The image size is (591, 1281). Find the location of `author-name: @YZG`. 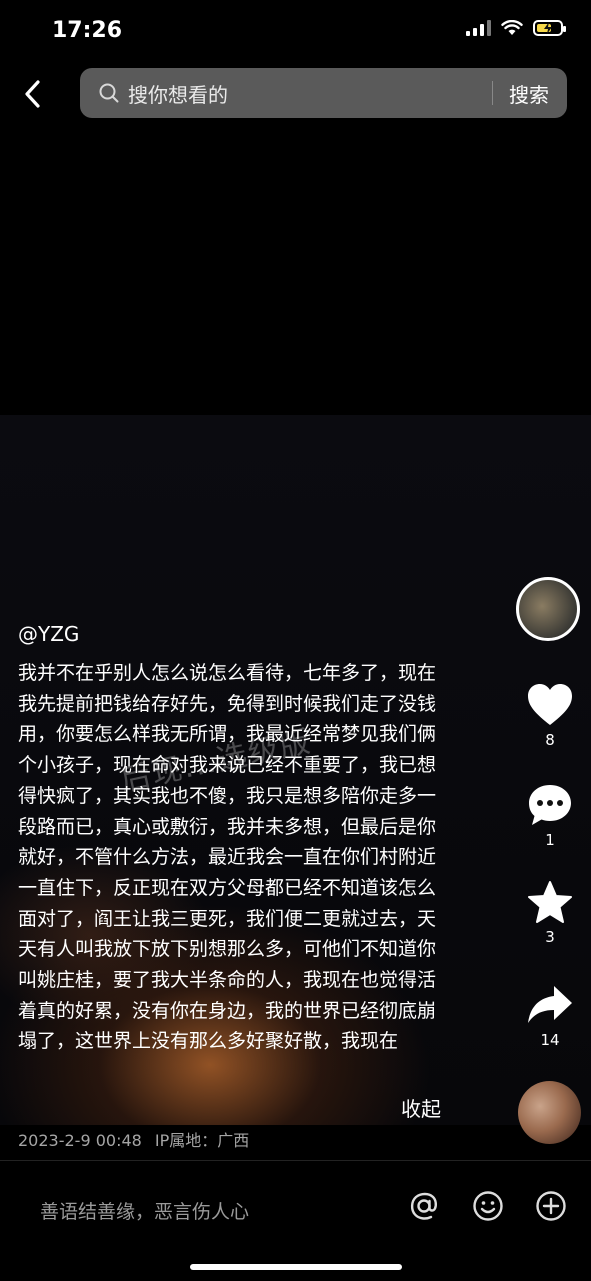

author-name: @YZG is located at coordinates (48, 634).